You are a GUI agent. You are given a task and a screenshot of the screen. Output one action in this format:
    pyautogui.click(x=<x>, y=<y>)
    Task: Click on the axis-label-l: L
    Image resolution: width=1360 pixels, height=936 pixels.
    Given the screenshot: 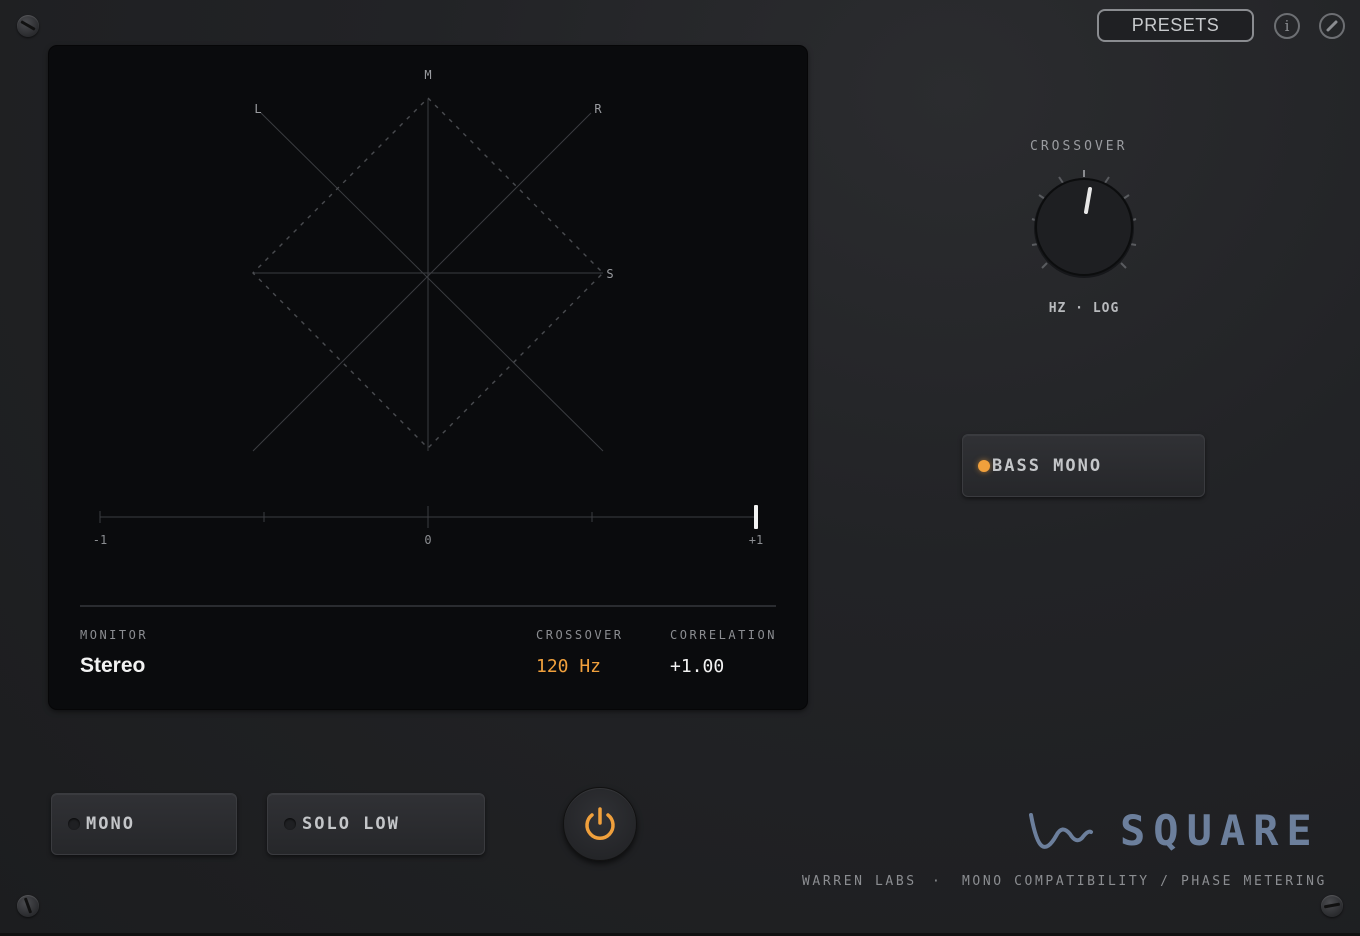 What is the action you would take?
    pyautogui.click(x=257, y=109)
    